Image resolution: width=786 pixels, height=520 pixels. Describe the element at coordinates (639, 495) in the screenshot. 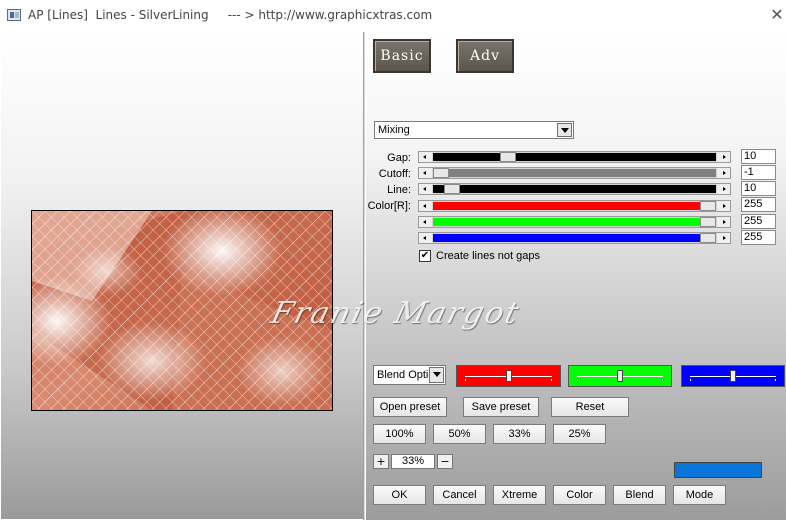

I see `blend-button: Blend` at that location.